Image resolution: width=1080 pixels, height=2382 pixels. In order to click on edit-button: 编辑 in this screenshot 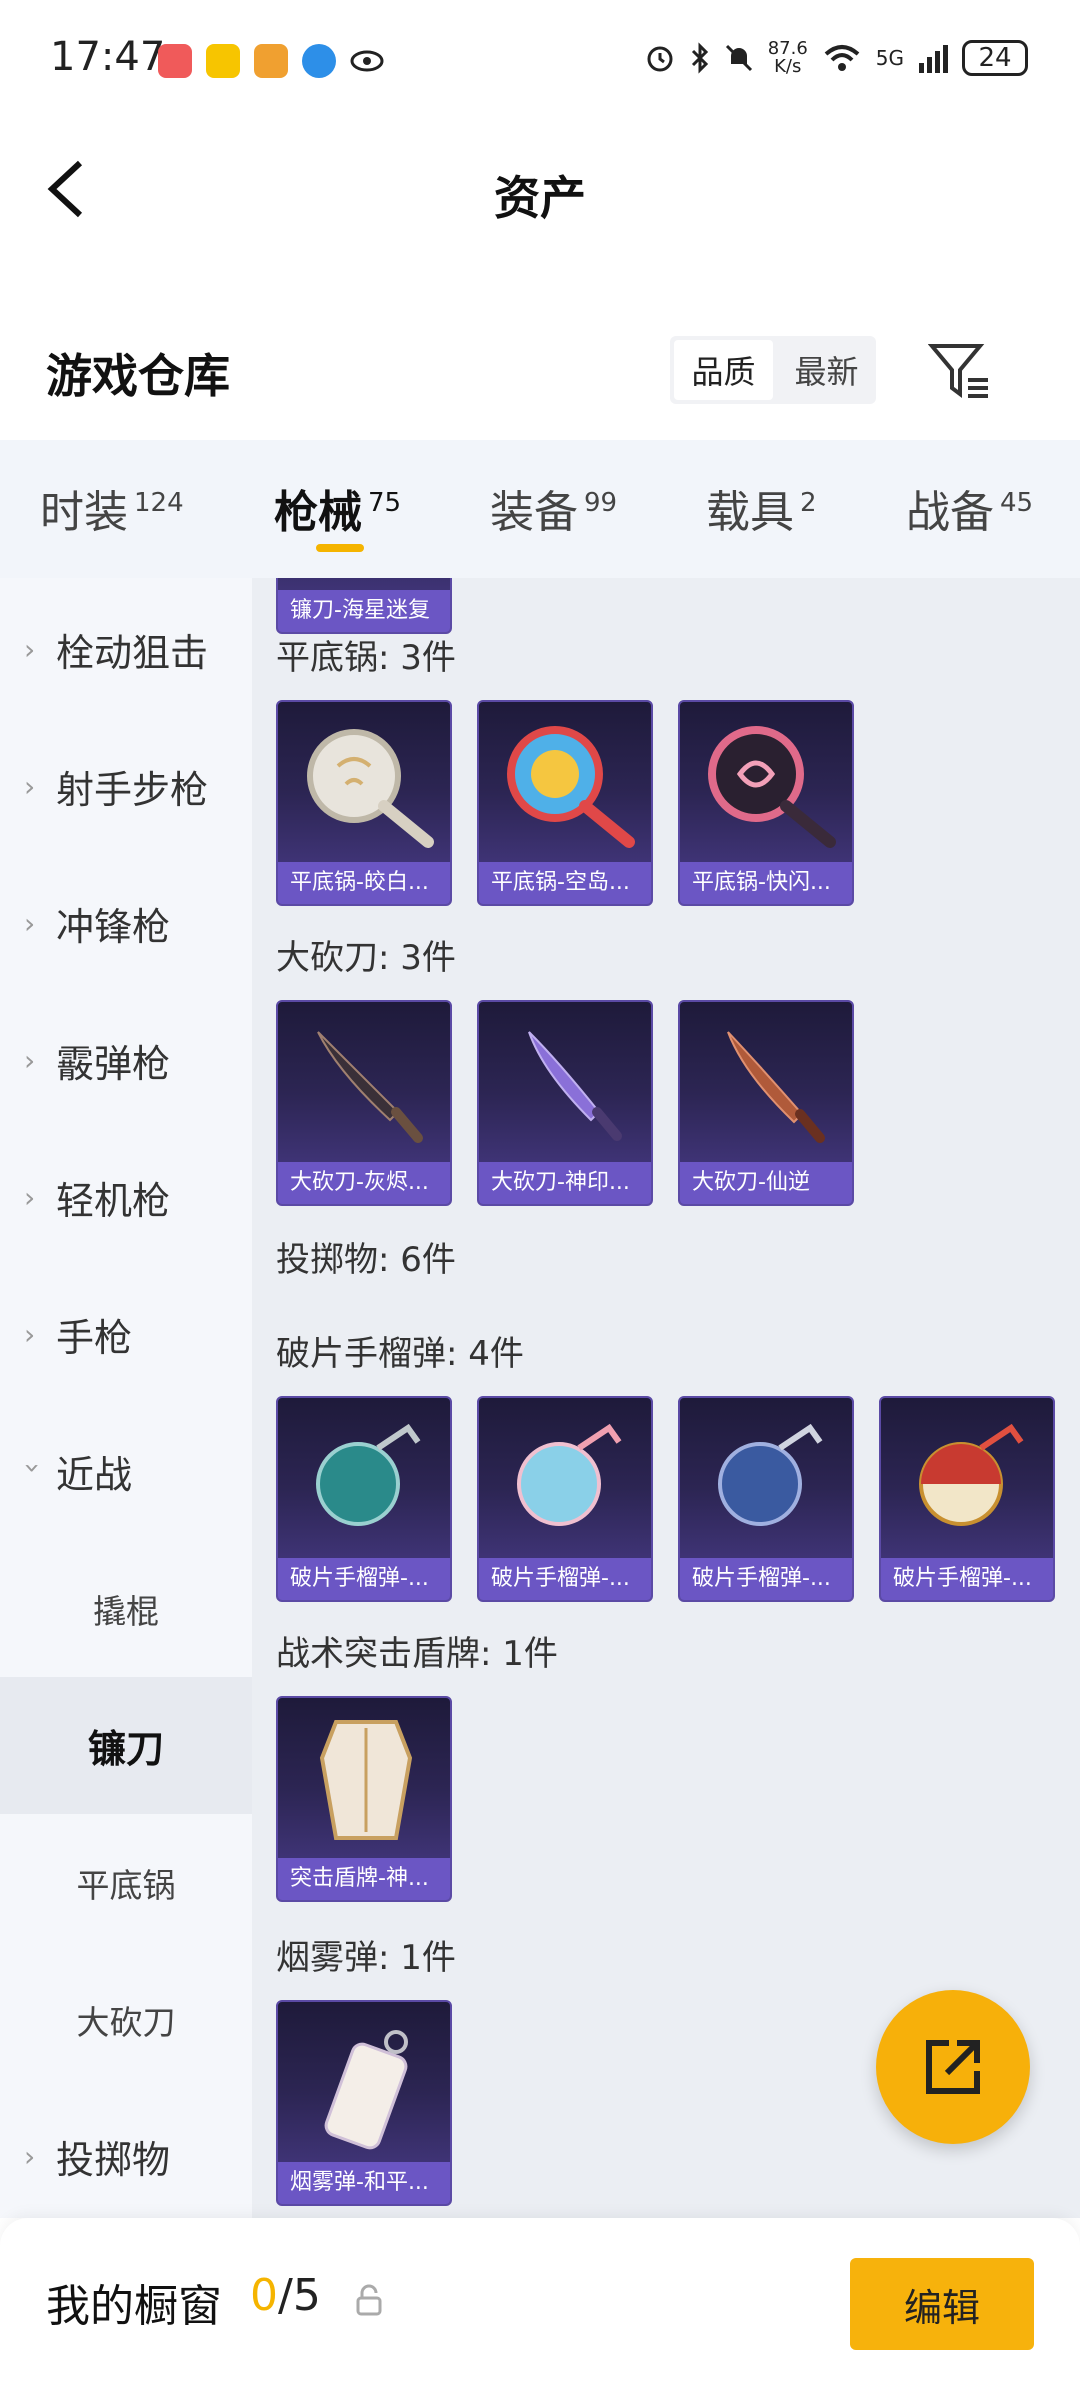, I will do `click(942, 2304)`.